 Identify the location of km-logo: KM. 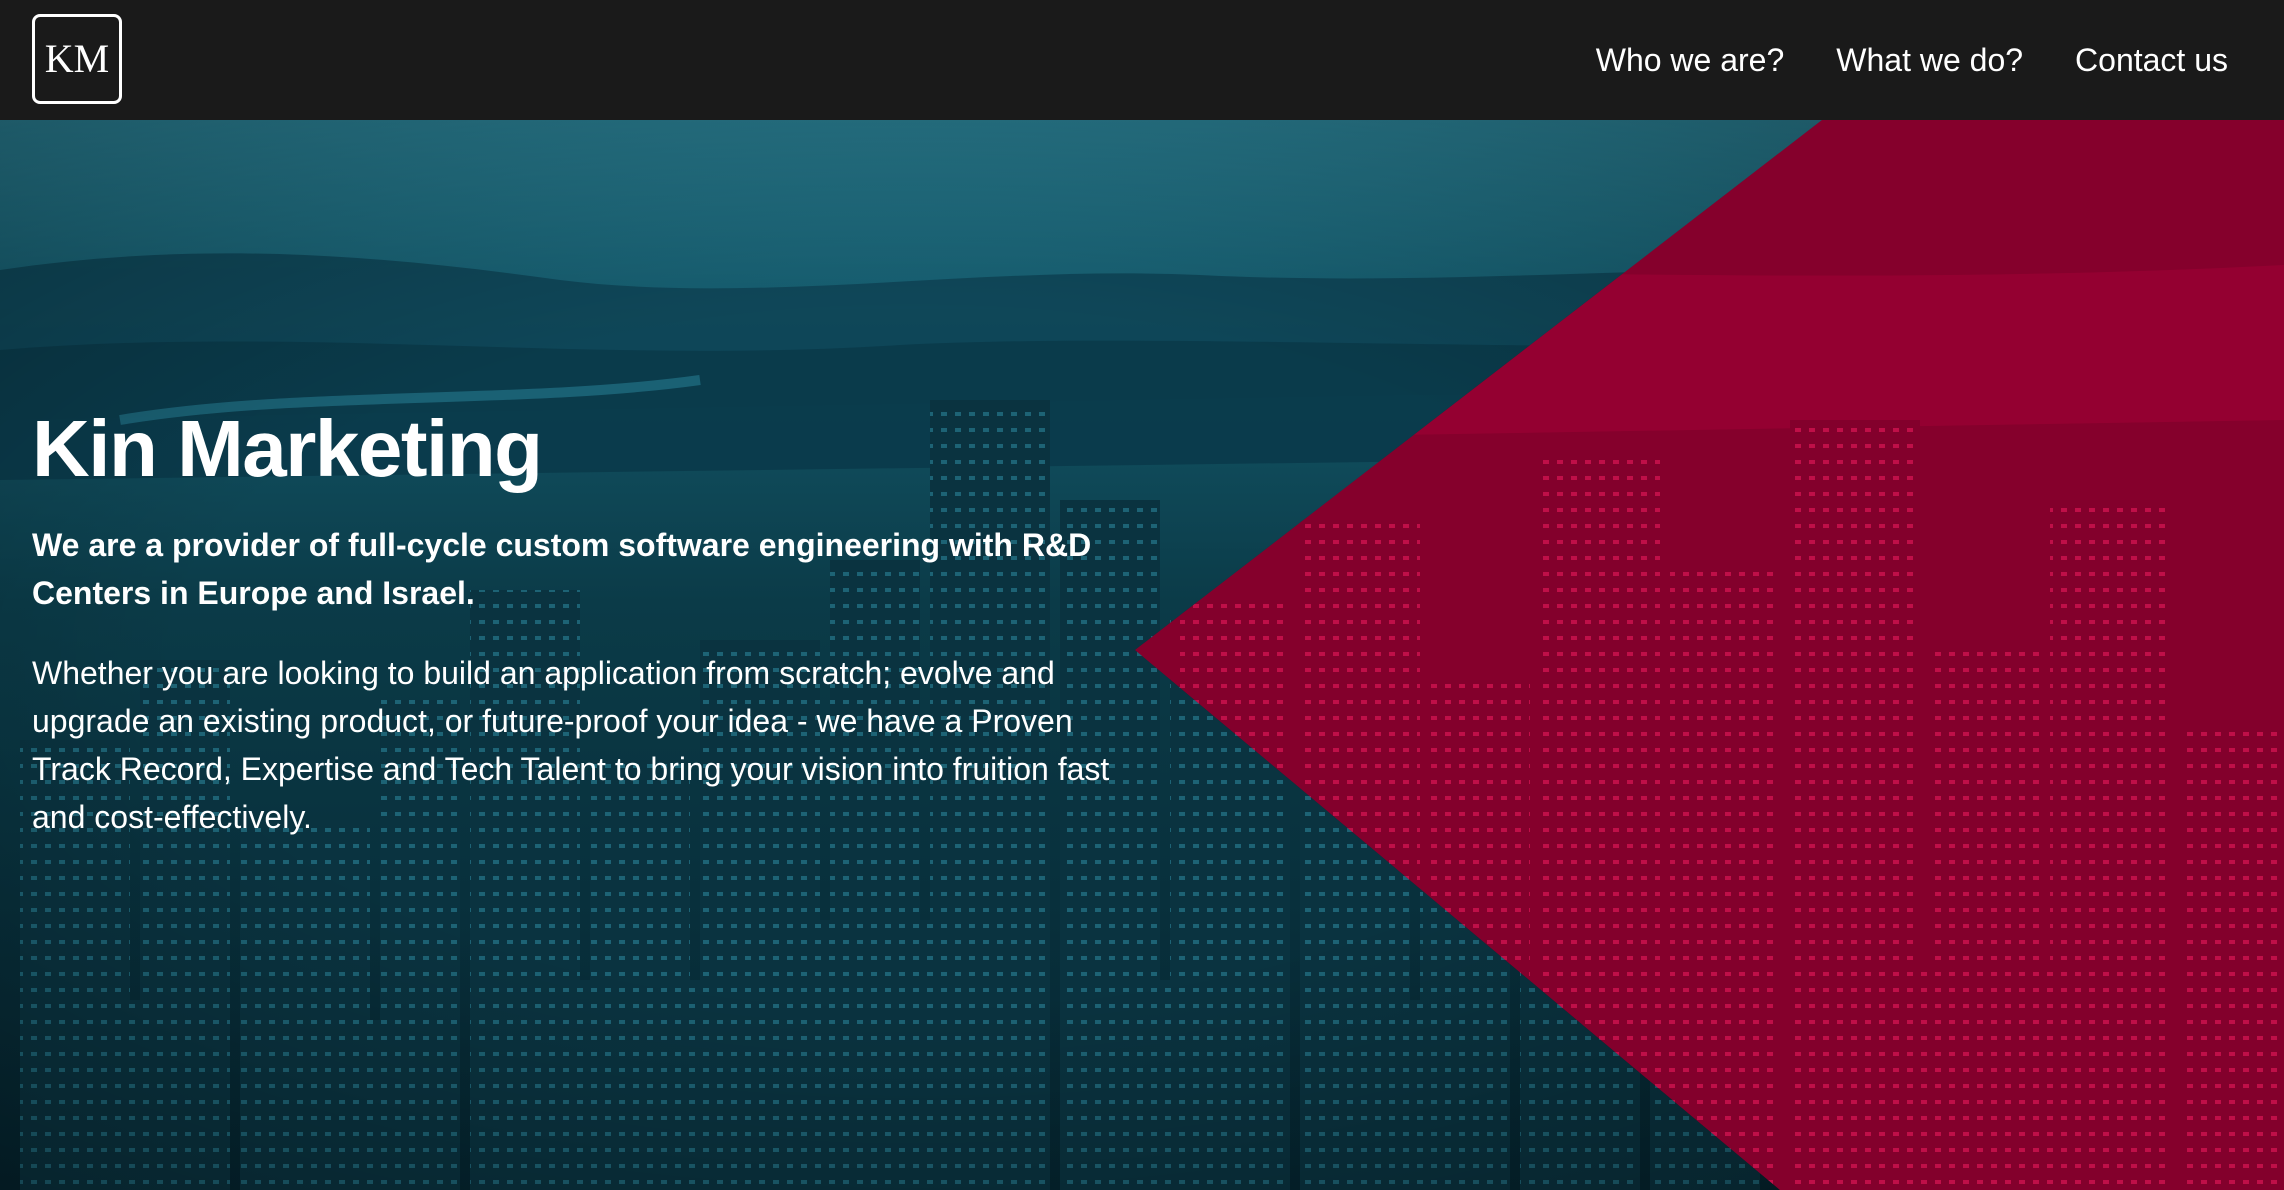
(77, 59).